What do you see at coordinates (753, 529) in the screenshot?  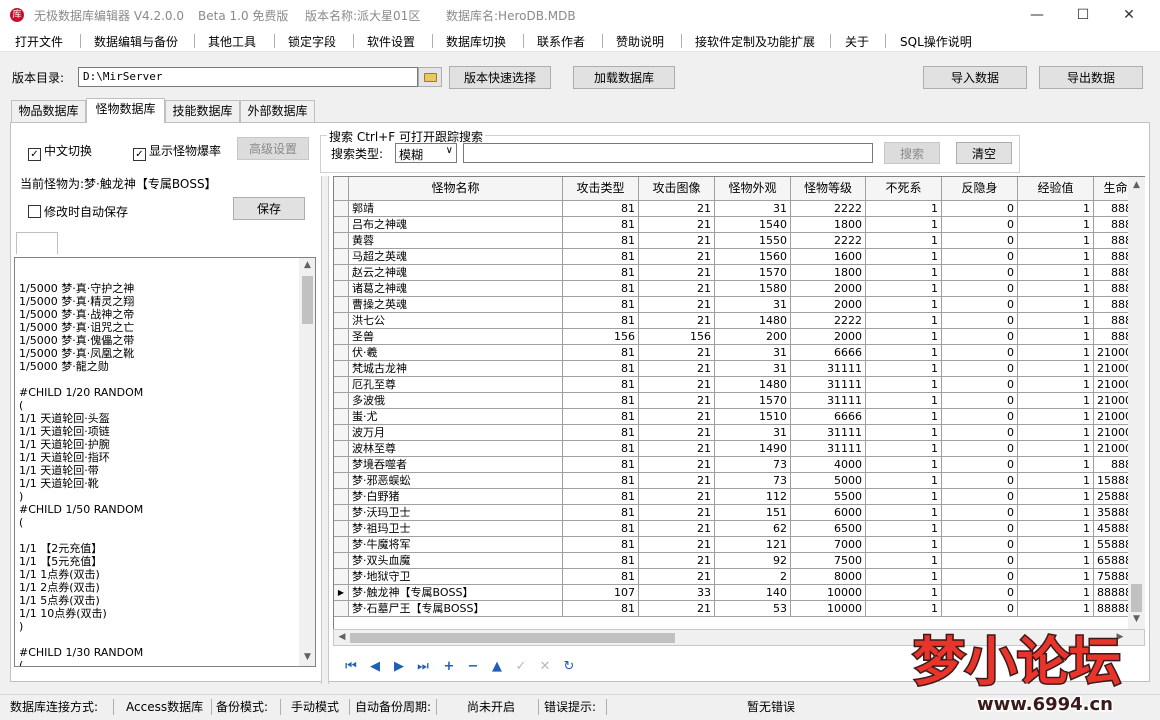 I see `table-cell: 62` at bounding box center [753, 529].